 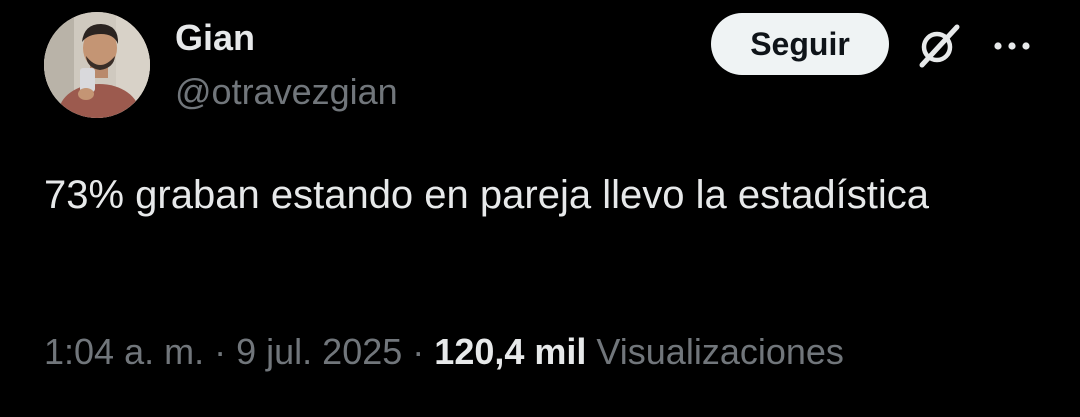 What do you see at coordinates (215, 38) in the screenshot?
I see `author-name: Gian` at bounding box center [215, 38].